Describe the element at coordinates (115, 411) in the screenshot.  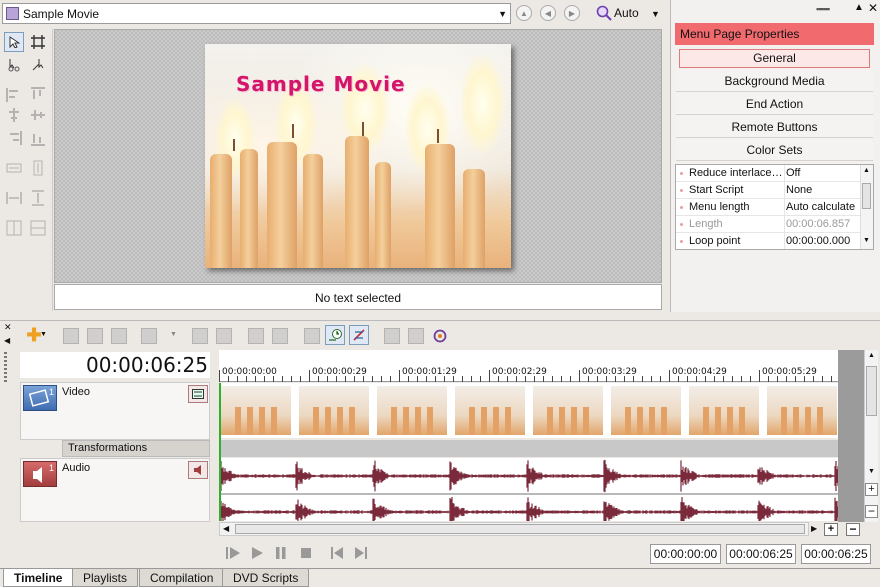
I see `video-track-header: 1 Video` at that location.